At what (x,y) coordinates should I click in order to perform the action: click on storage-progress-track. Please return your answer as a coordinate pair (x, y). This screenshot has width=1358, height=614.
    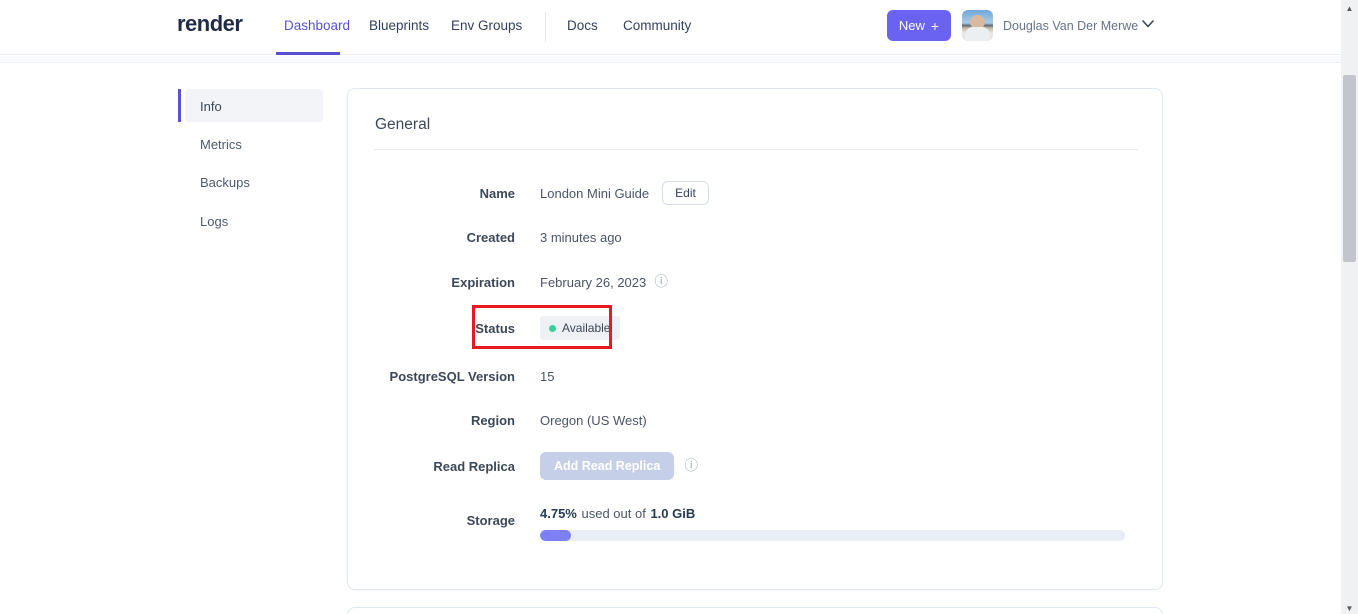
    Looking at the image, I should click on (832, 535).